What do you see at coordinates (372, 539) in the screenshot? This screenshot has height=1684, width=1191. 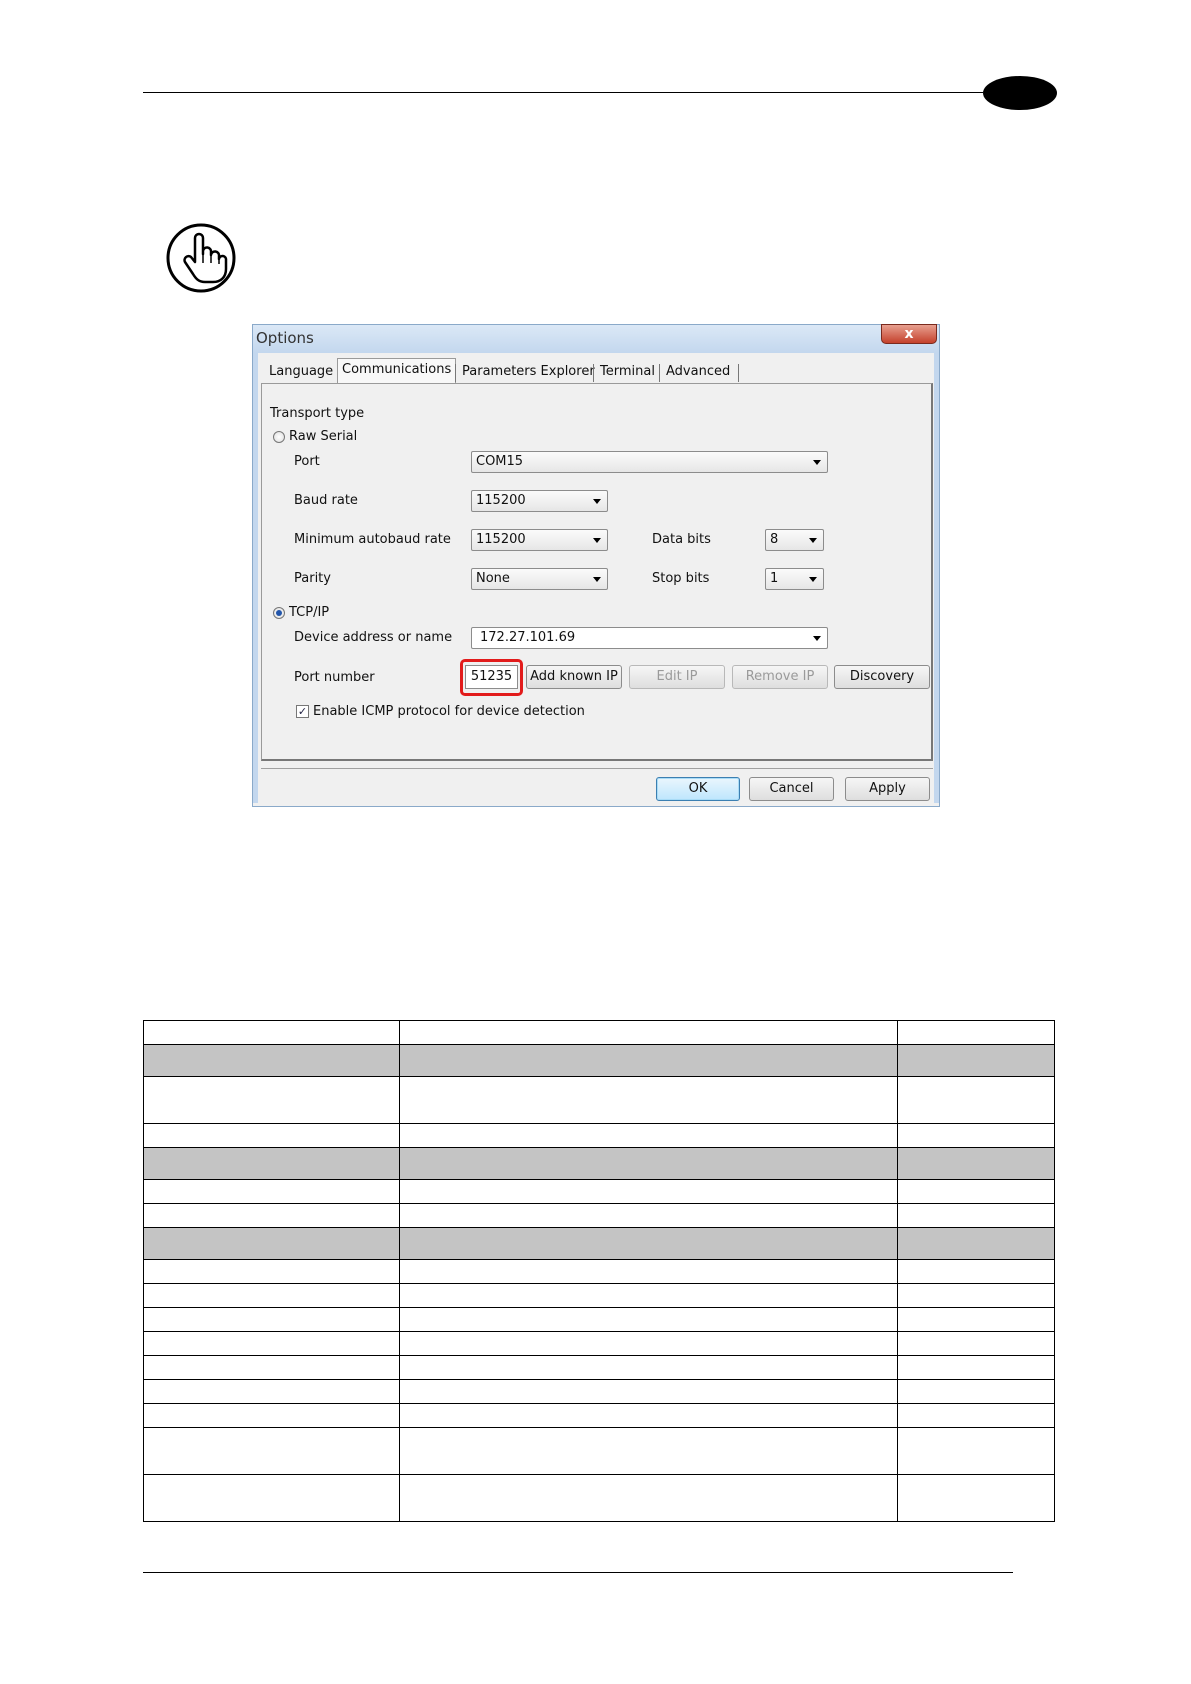 I see `min-autobaud-label: Minimum autobaud rate` at bounding box center [372, 539].